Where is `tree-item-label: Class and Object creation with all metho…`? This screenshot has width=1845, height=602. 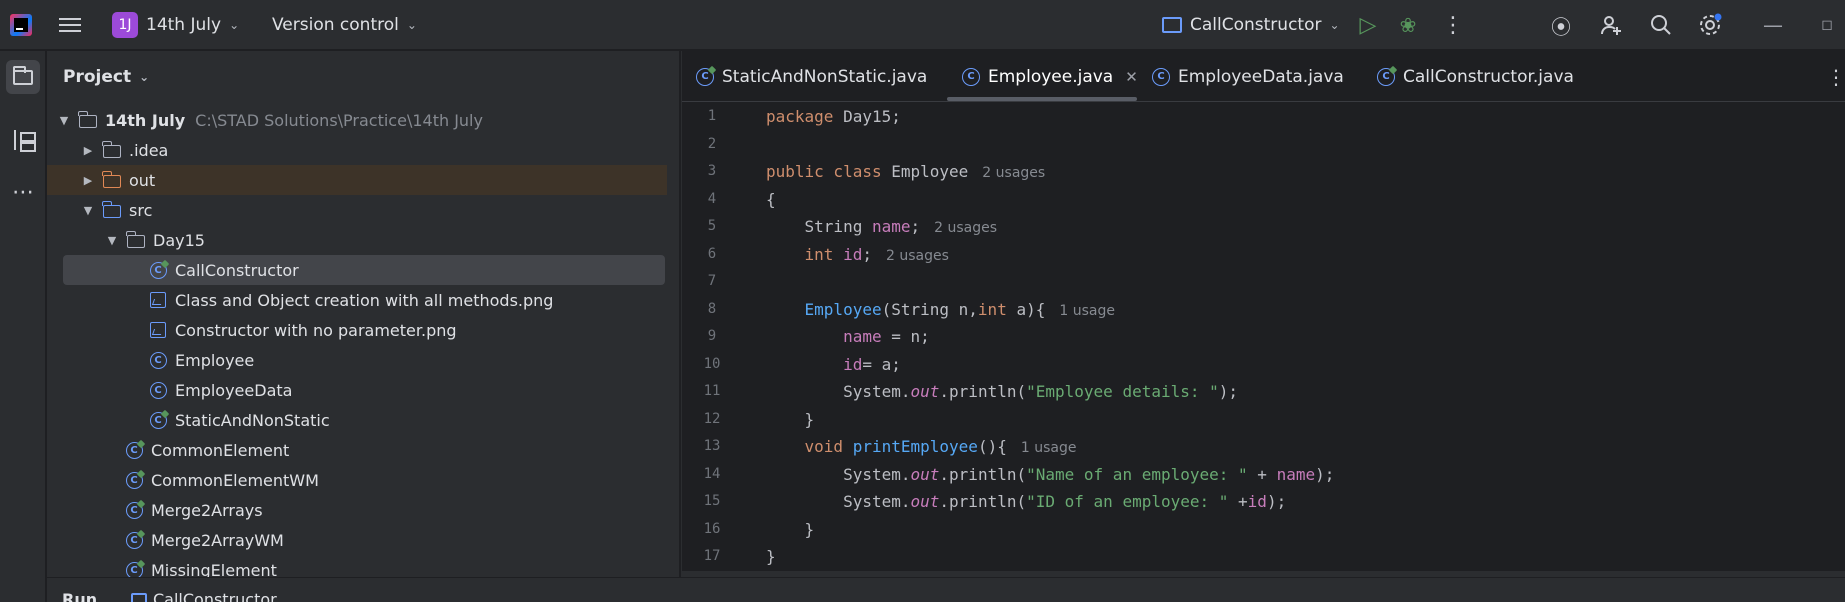
tree-item-label: Class and Object creation with all metho… is located at coordinates (364, 300).